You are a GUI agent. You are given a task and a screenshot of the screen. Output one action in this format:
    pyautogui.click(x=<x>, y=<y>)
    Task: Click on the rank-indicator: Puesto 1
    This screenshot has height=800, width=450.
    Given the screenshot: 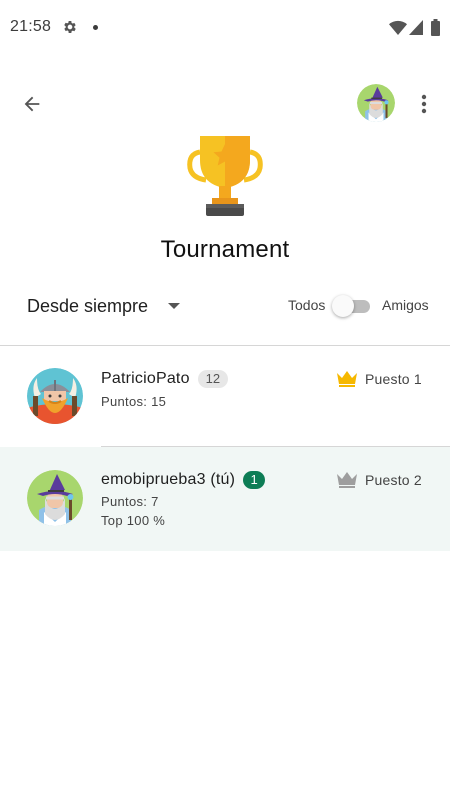 What is the action you would take?
    pyautogui.click(x=379, y=379)
    